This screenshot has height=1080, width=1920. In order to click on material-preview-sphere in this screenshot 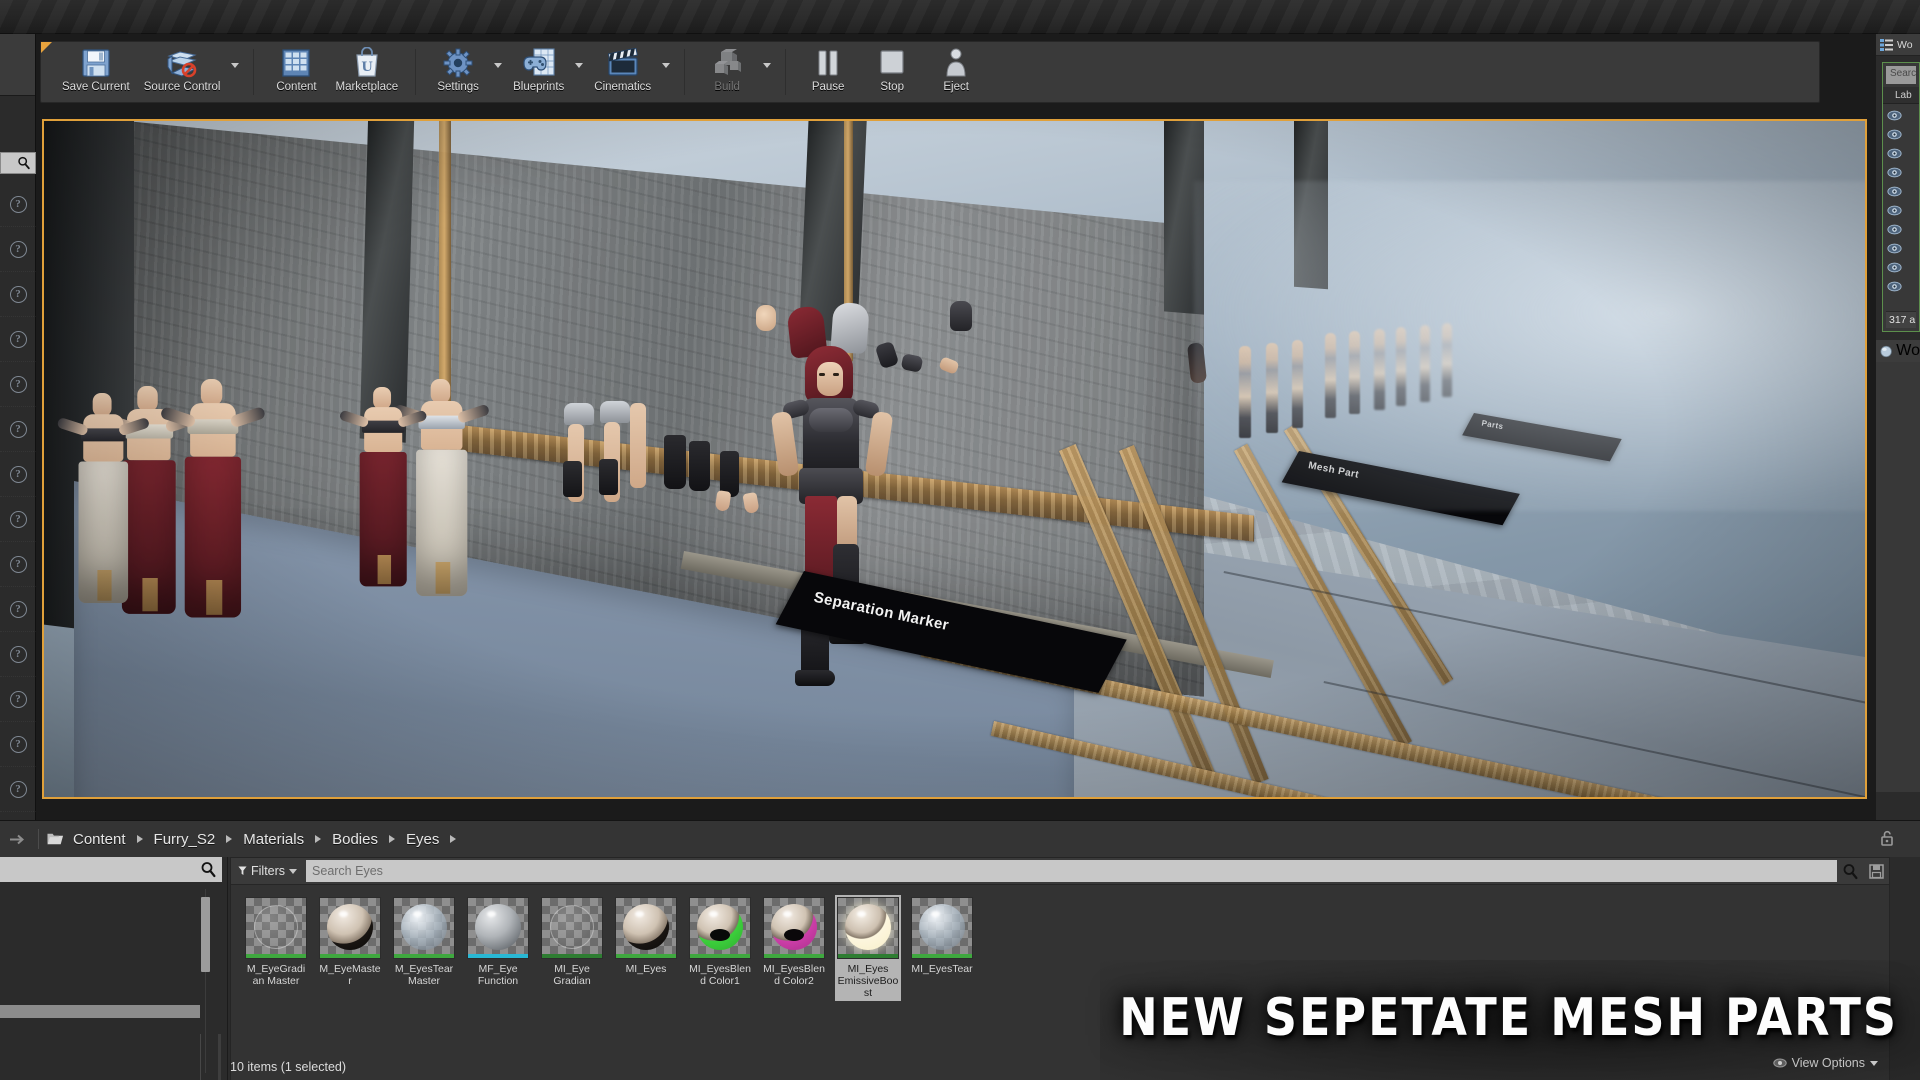, I will do `click(720, 926)`.